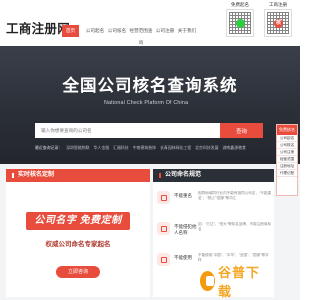 Image resolution: width=320 pixels, height=300 pixels. I want to click on sidebar-item-address: 注册地址, so click(287, 166).